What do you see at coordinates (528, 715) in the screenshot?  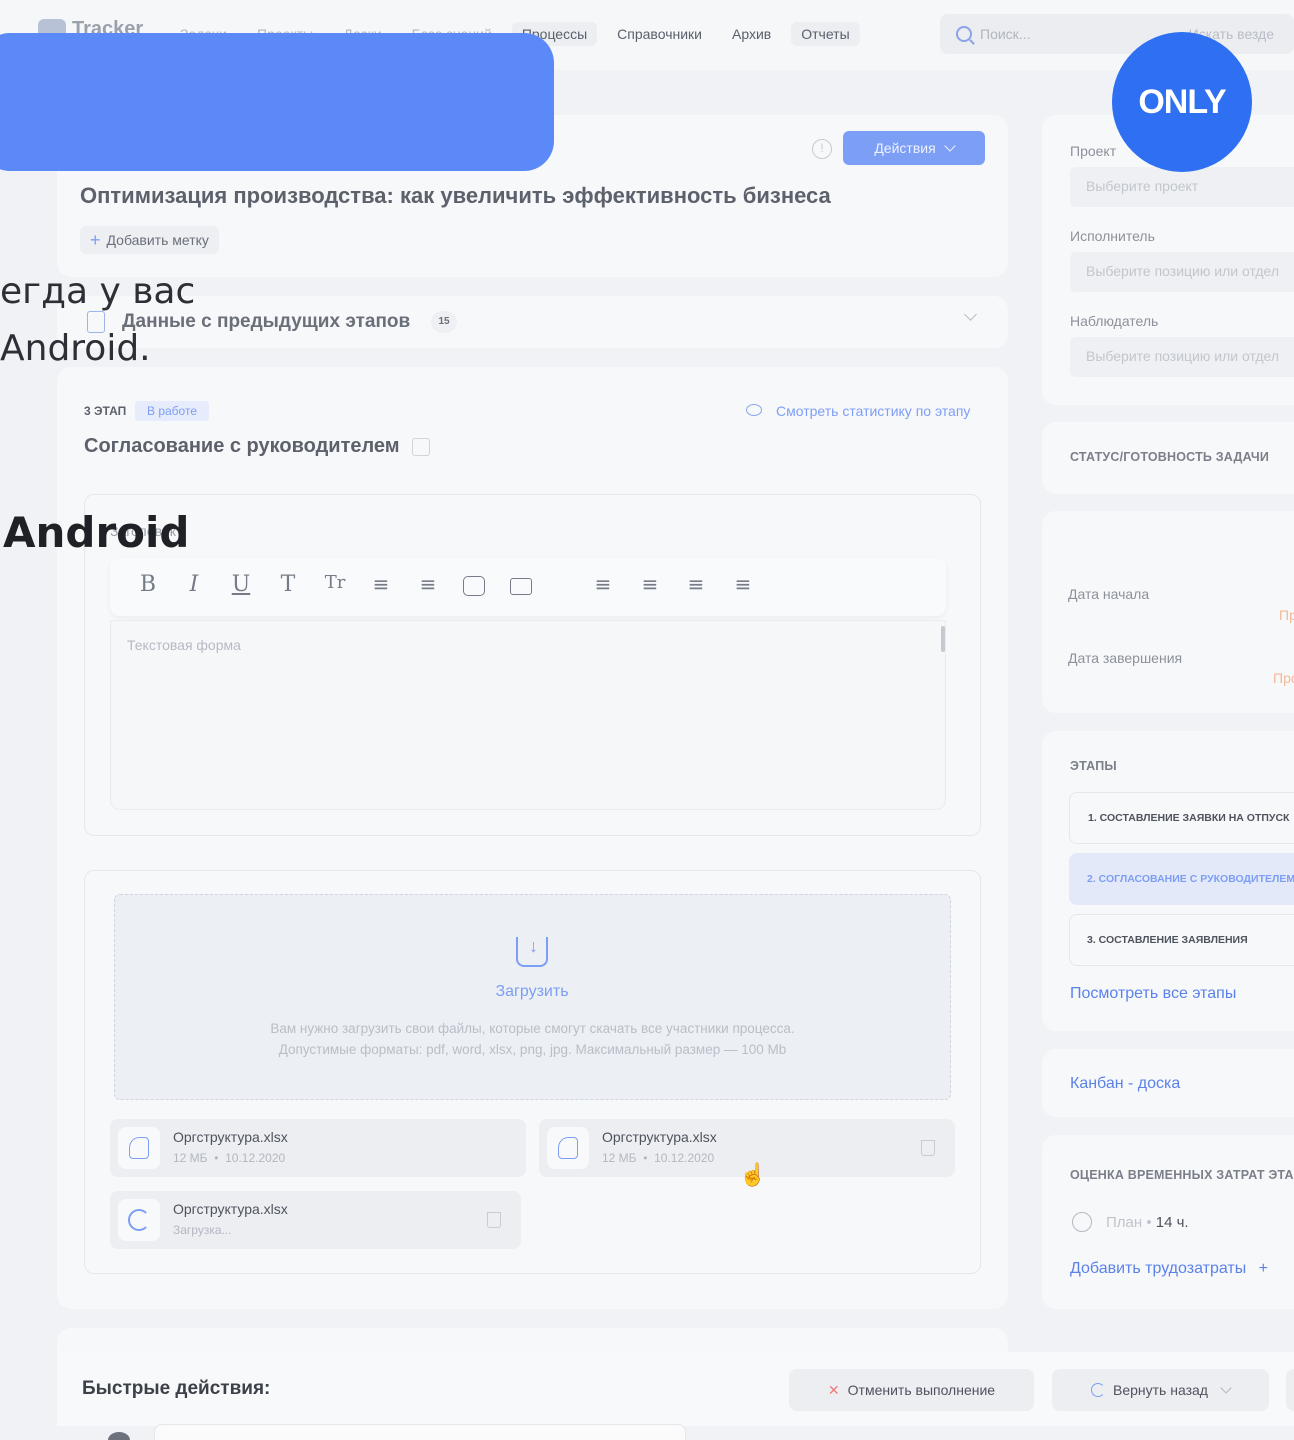 I see `text-form: Текстовая форма` at bounding box center [528, 715].